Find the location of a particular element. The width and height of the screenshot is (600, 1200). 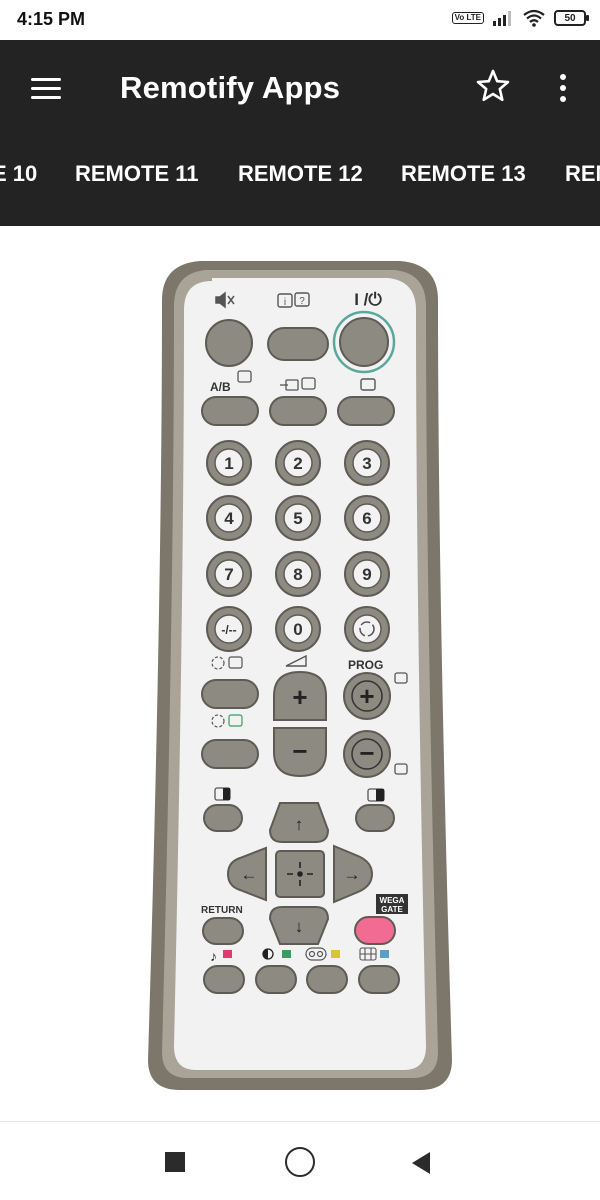

digit-label-6: 6 is located at coordinates (366, 518).